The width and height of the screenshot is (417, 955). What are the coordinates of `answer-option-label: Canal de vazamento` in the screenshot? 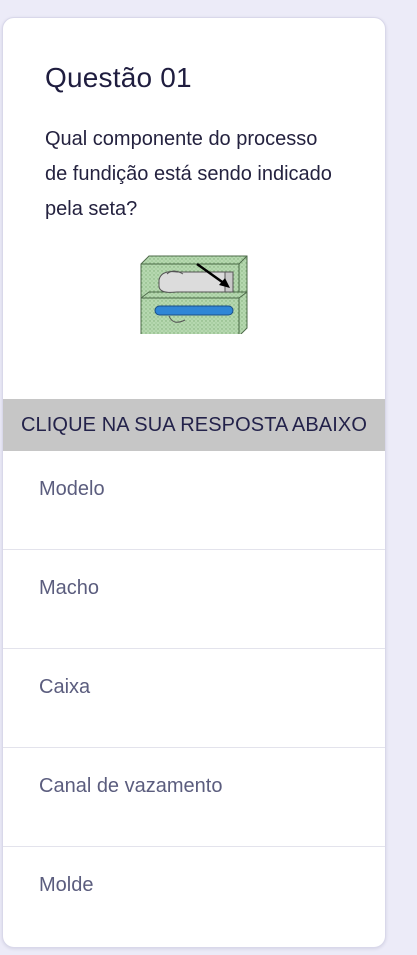 It's located at (131, 786).